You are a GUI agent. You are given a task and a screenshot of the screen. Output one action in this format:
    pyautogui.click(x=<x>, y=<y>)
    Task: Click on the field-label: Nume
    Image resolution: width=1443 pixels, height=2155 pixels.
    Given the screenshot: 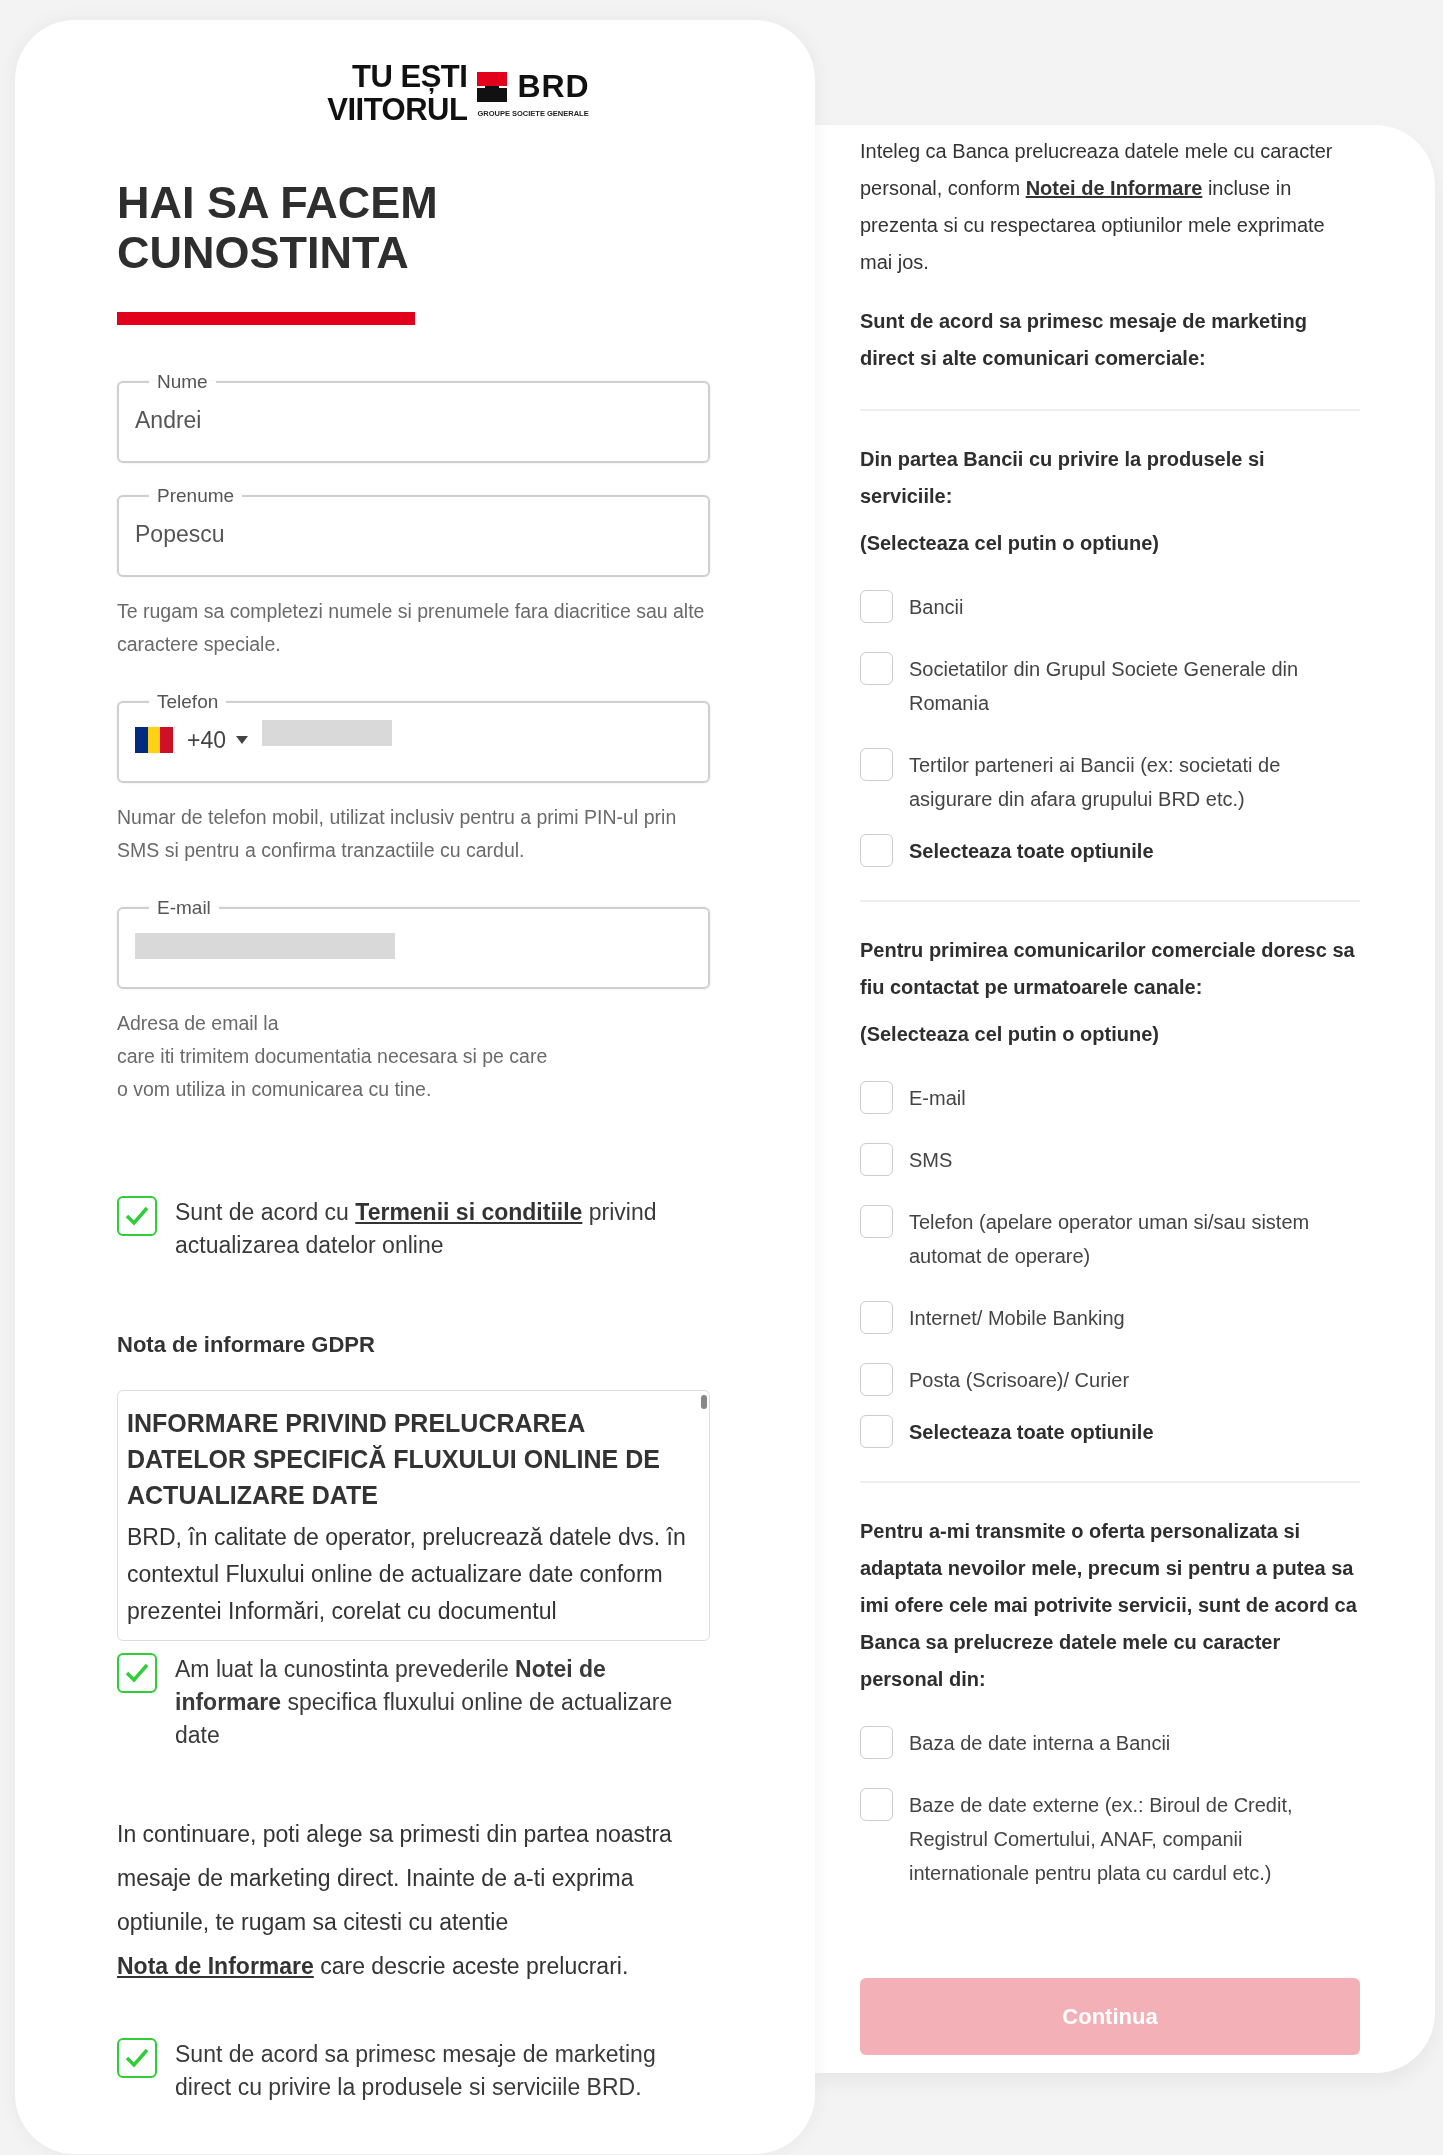 What is the action you would take?
    pyautogui.click(x=182, y=382)
    